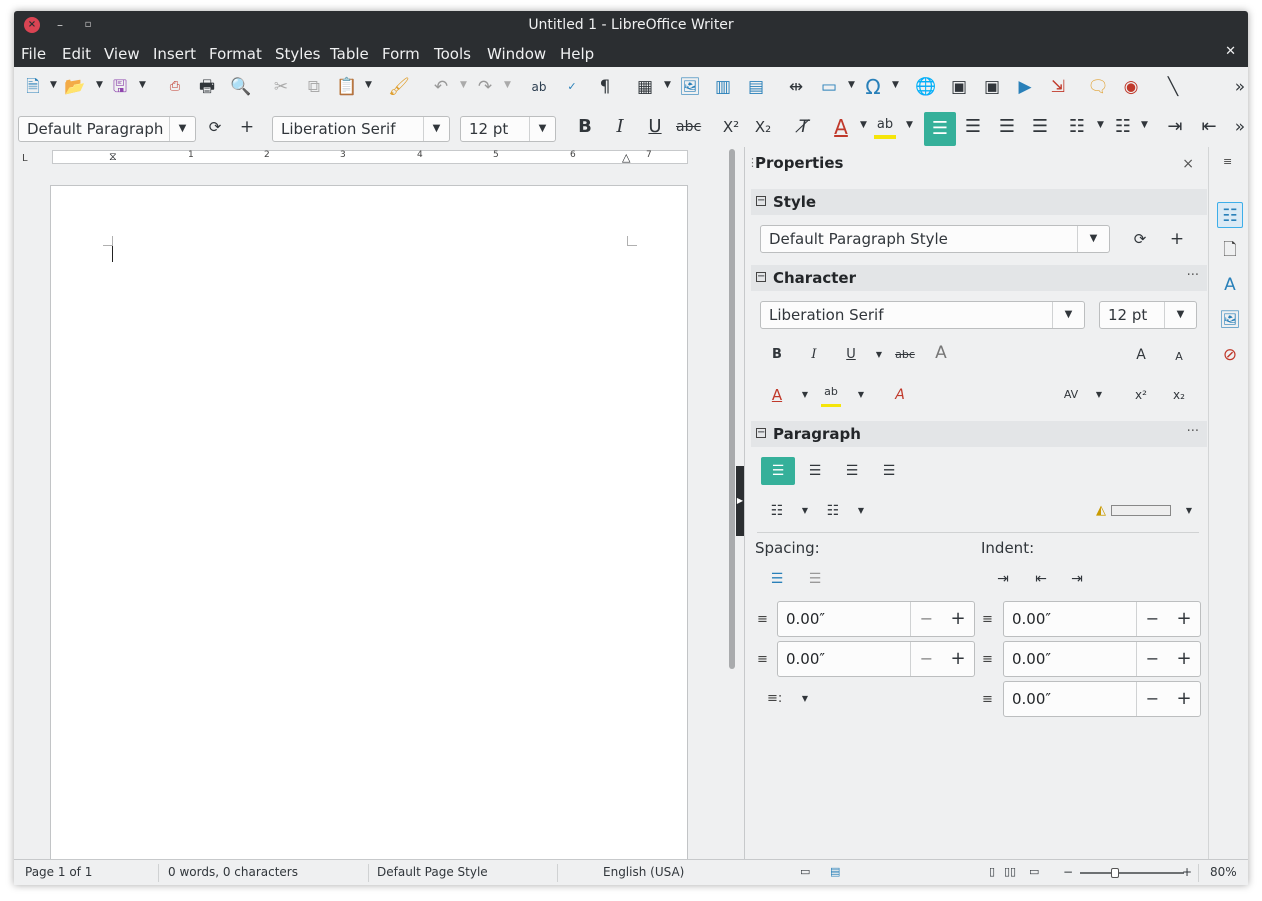 Image resolution: width=1262 pixels, height=901 pixels. What do you see at coordinates (1227, 161) in the screenshot?
I see `sidebar-menu-icon: ≡` at bounding box center [1227, 161].